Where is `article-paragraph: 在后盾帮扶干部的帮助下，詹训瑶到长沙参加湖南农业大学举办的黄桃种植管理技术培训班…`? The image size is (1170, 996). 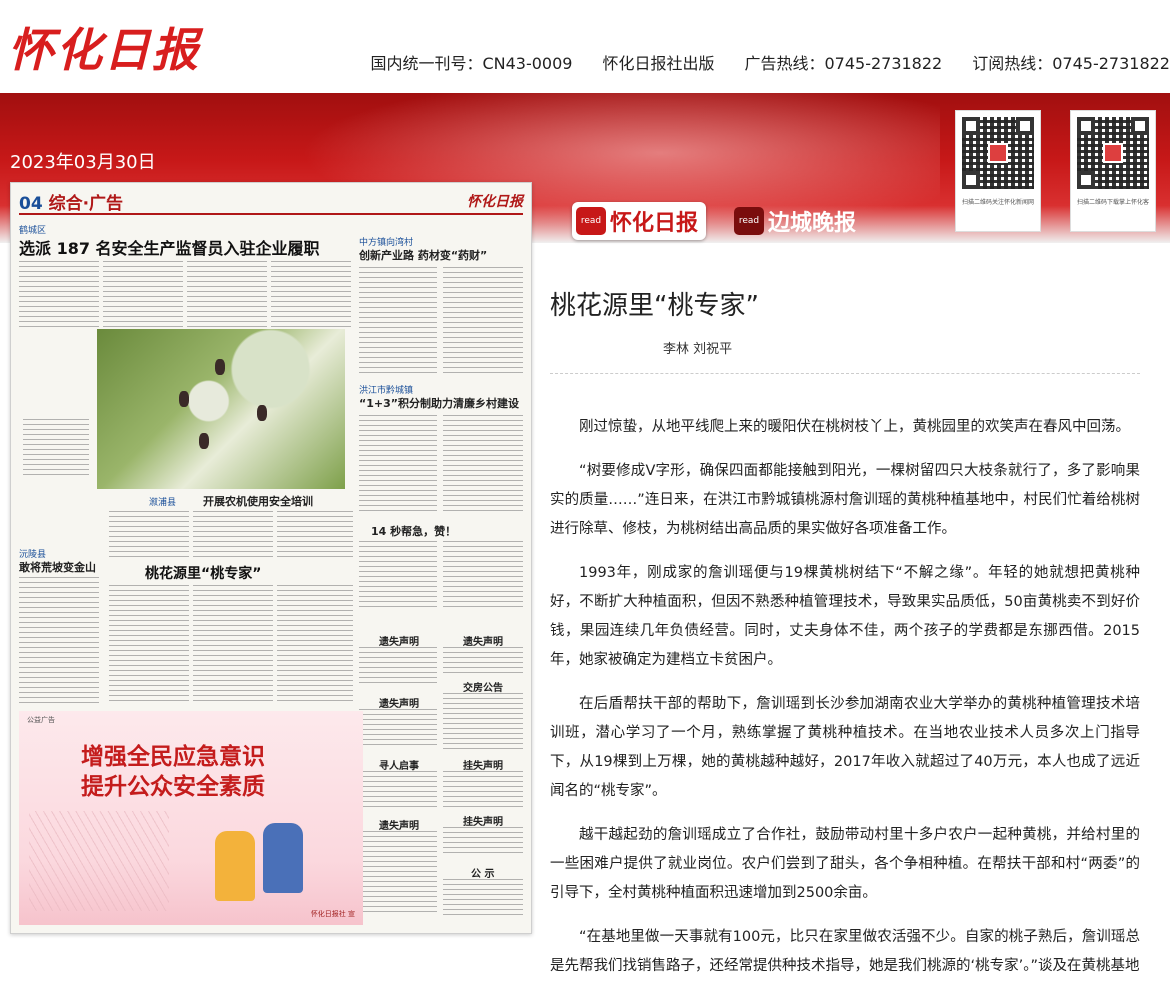
article-paragraph: 在后盾帮扶干部的帮助下，詹训瑶到长沙参加湖南农业大学举办的黄桃种植管理技术培训班… is located at coordinates (845, 747).